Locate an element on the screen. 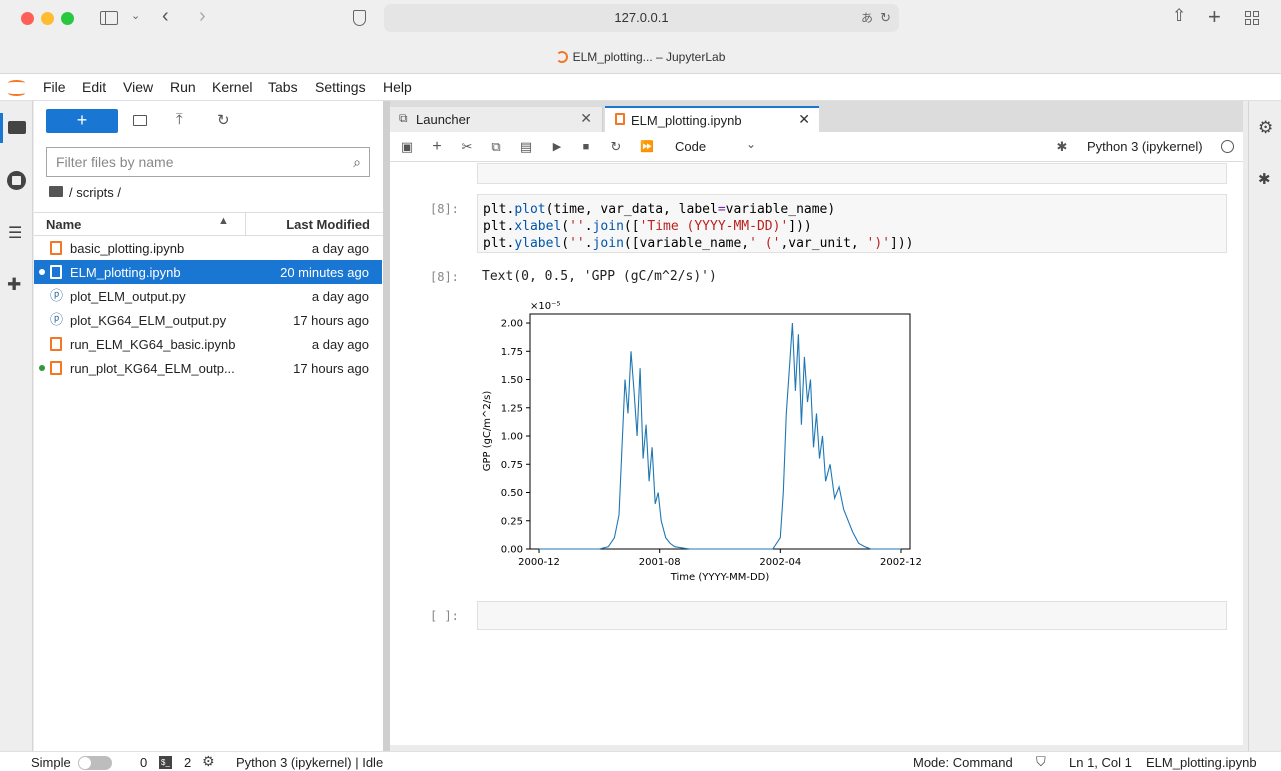 Image resolution: width=1281 pixels, height=771 pixels. url-bar: 127.0.0.1 あ ↻ is located at coordinates (641, 18).